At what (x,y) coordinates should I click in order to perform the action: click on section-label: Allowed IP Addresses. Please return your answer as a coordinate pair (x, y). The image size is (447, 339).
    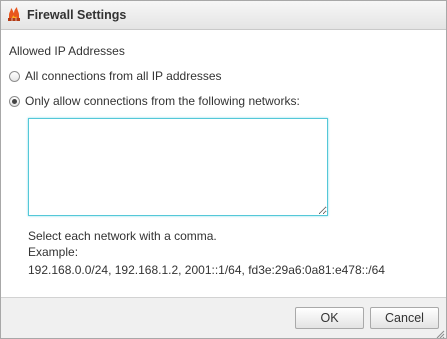
    Looking at the image, I should click on (67, 51).